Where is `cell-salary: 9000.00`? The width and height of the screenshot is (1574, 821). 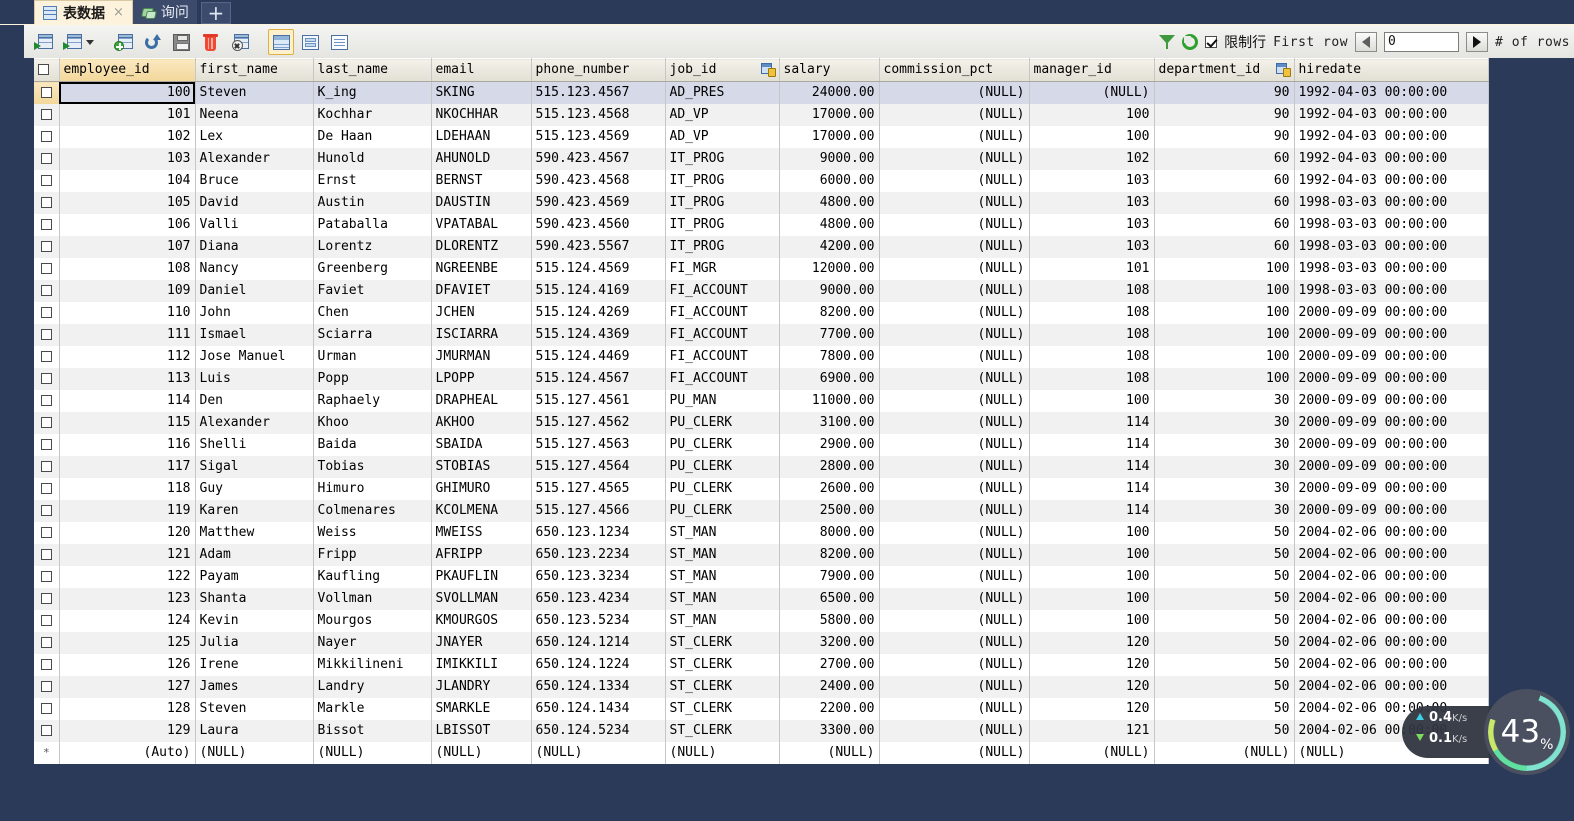 cell-salary: 9000.00 is located at coordinates (829, 291).